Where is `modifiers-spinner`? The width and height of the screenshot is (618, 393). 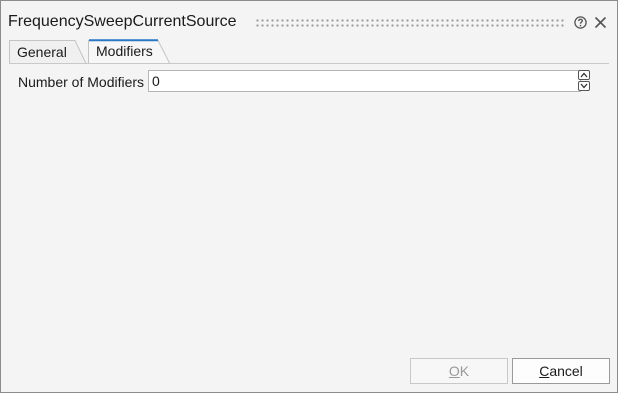 modifiers-spinner is located at coordinates (584, 80).